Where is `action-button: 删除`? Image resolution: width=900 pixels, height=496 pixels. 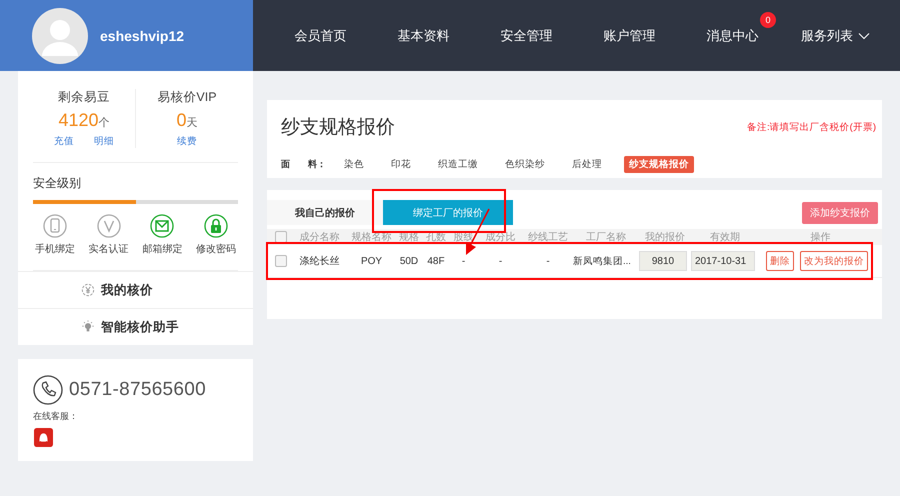
action-button: 删除 is located at coordinates (780, 261).